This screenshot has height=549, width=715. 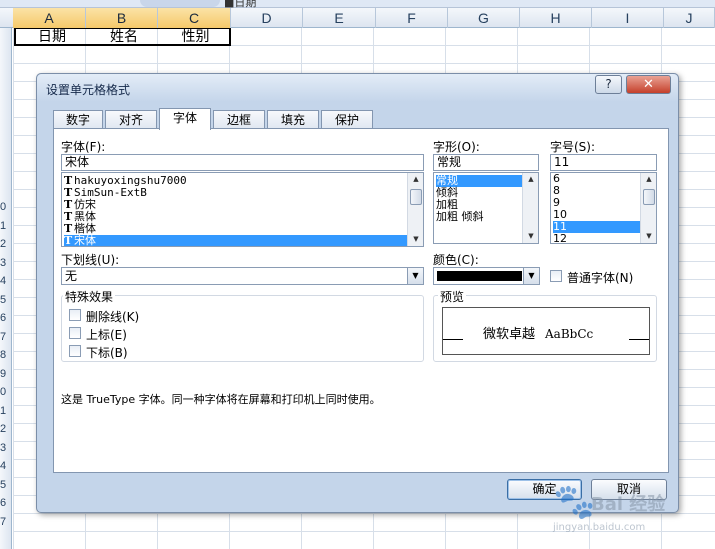 I want to click on font-style-item: 加粗 倾斜, so click(x=479, y=217).